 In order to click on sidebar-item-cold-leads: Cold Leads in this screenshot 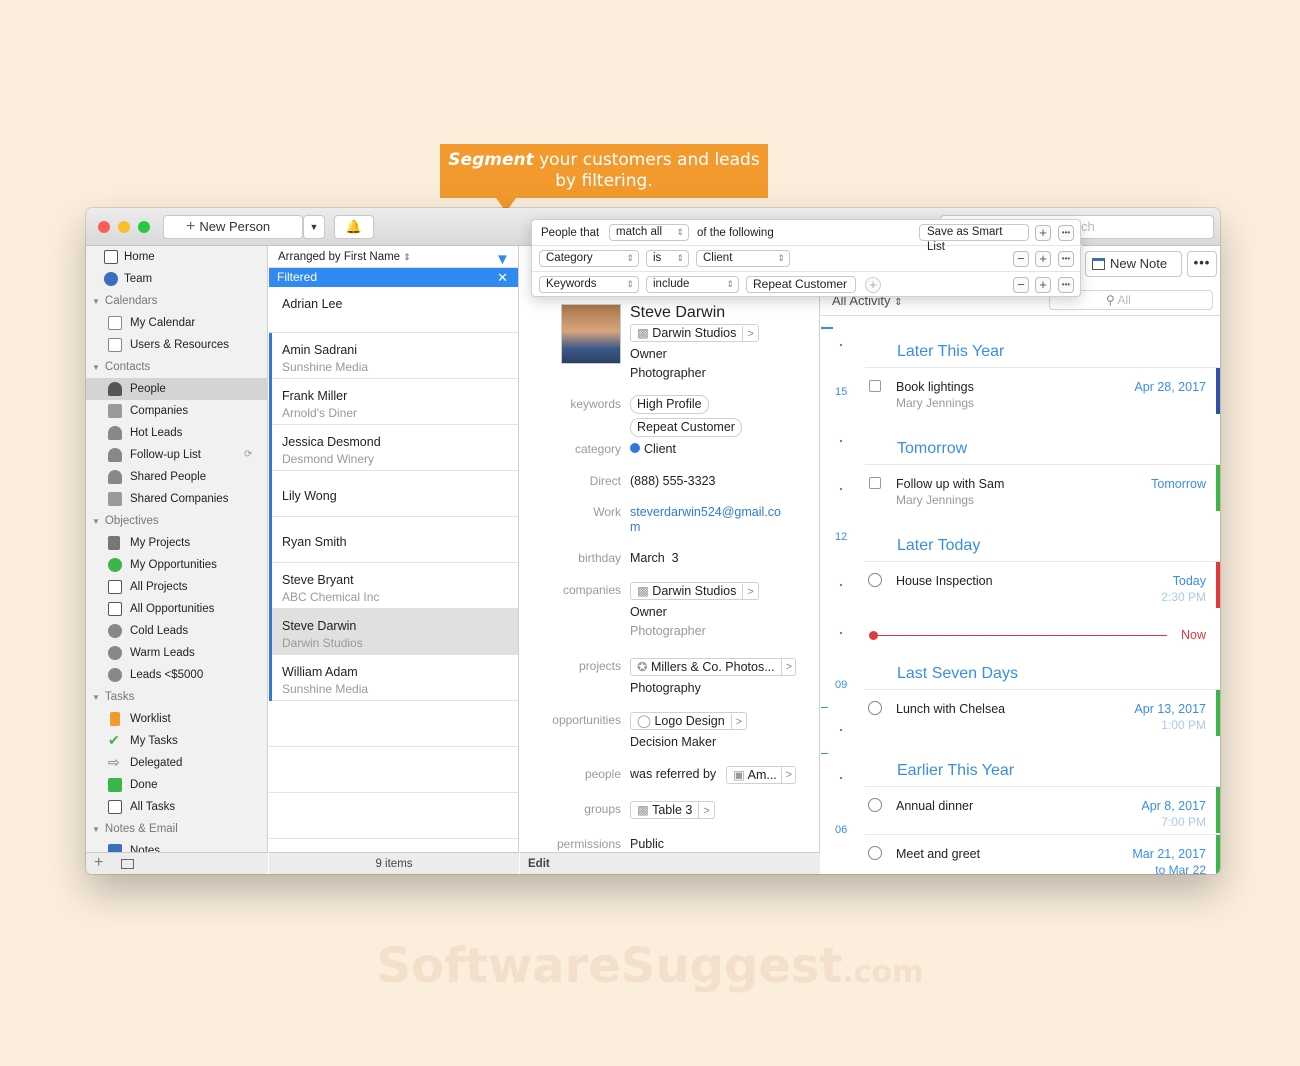, I will do `click(177, 631)`.